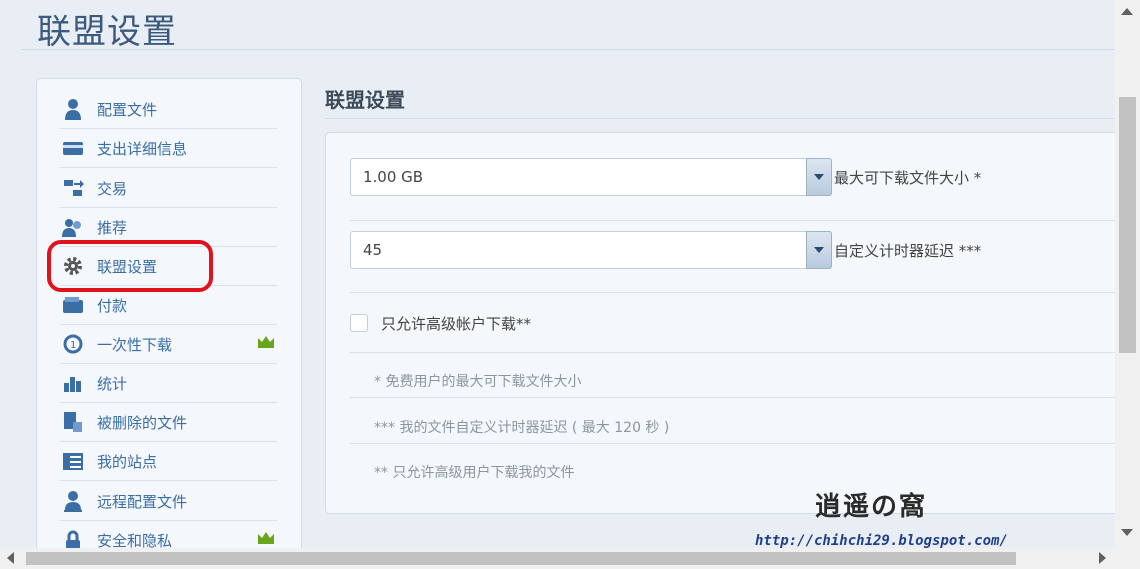 The image size is (1140, 569). What do you see at coordinates (73, 227) in the screenshot?
I see `referral-icon` at bounding box center [73, 227].